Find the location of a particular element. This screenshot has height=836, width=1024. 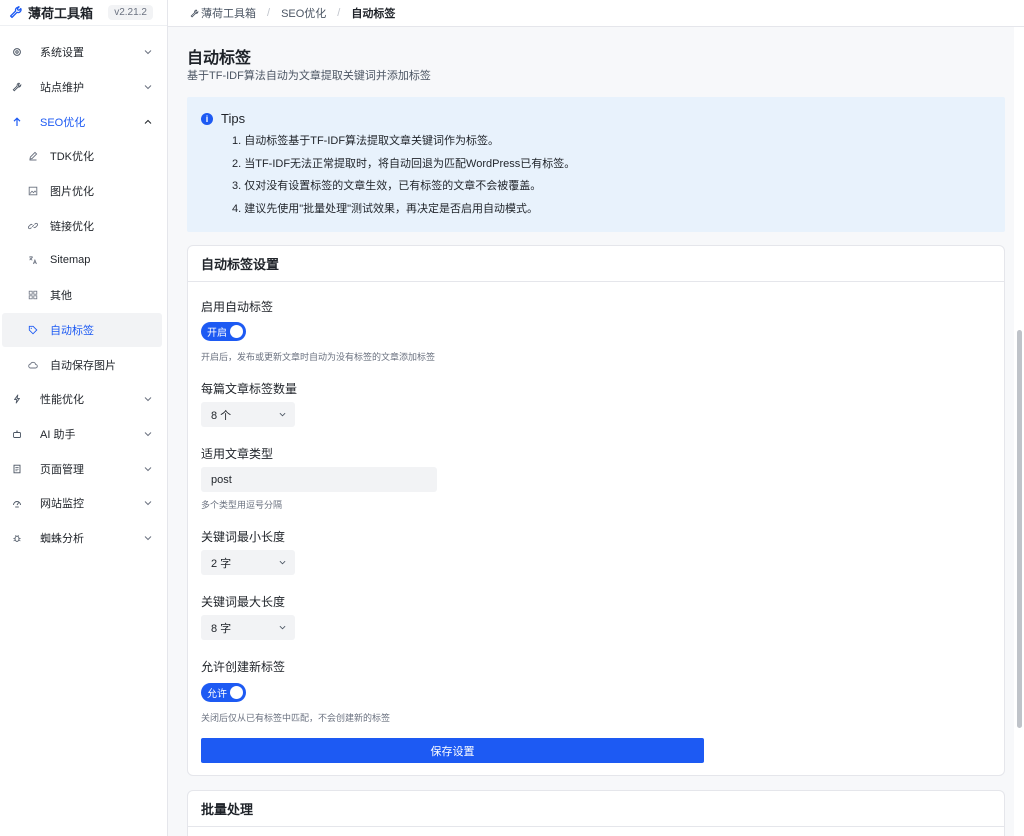

tag-count-label: 每篇文章标签数量 is located at coordinates (249, 389).